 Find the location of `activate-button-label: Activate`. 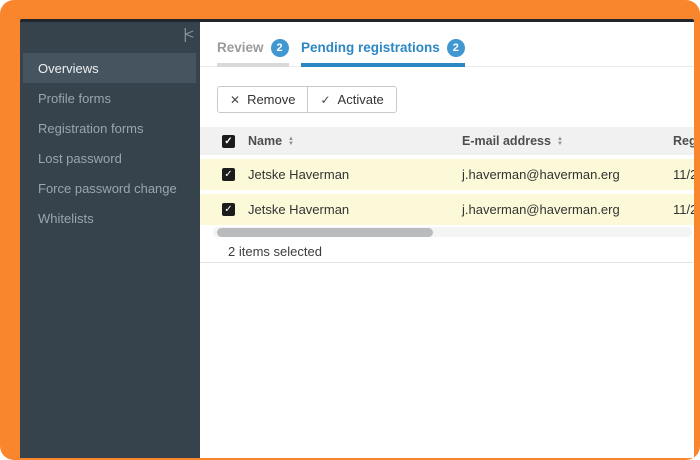

activate-button-label: Activate is located at coordinates (360, 99).